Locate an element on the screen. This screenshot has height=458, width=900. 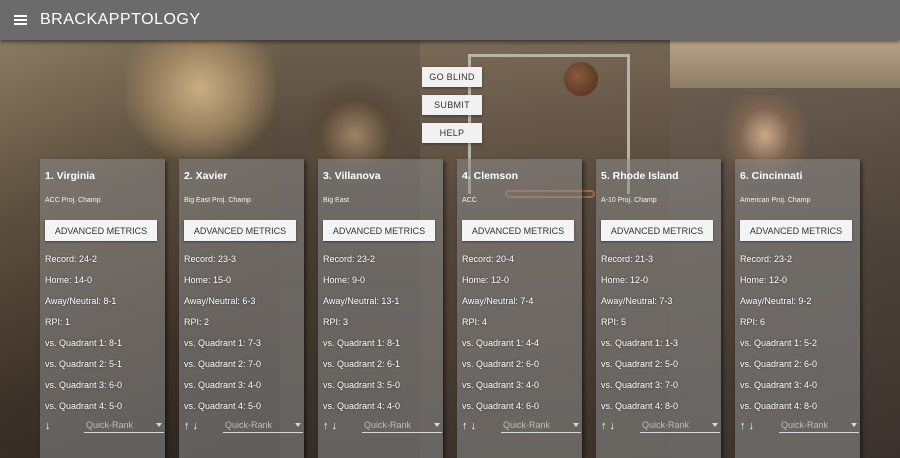
stat-rpi: RPI: 6 is located at coordinates (753, 322).